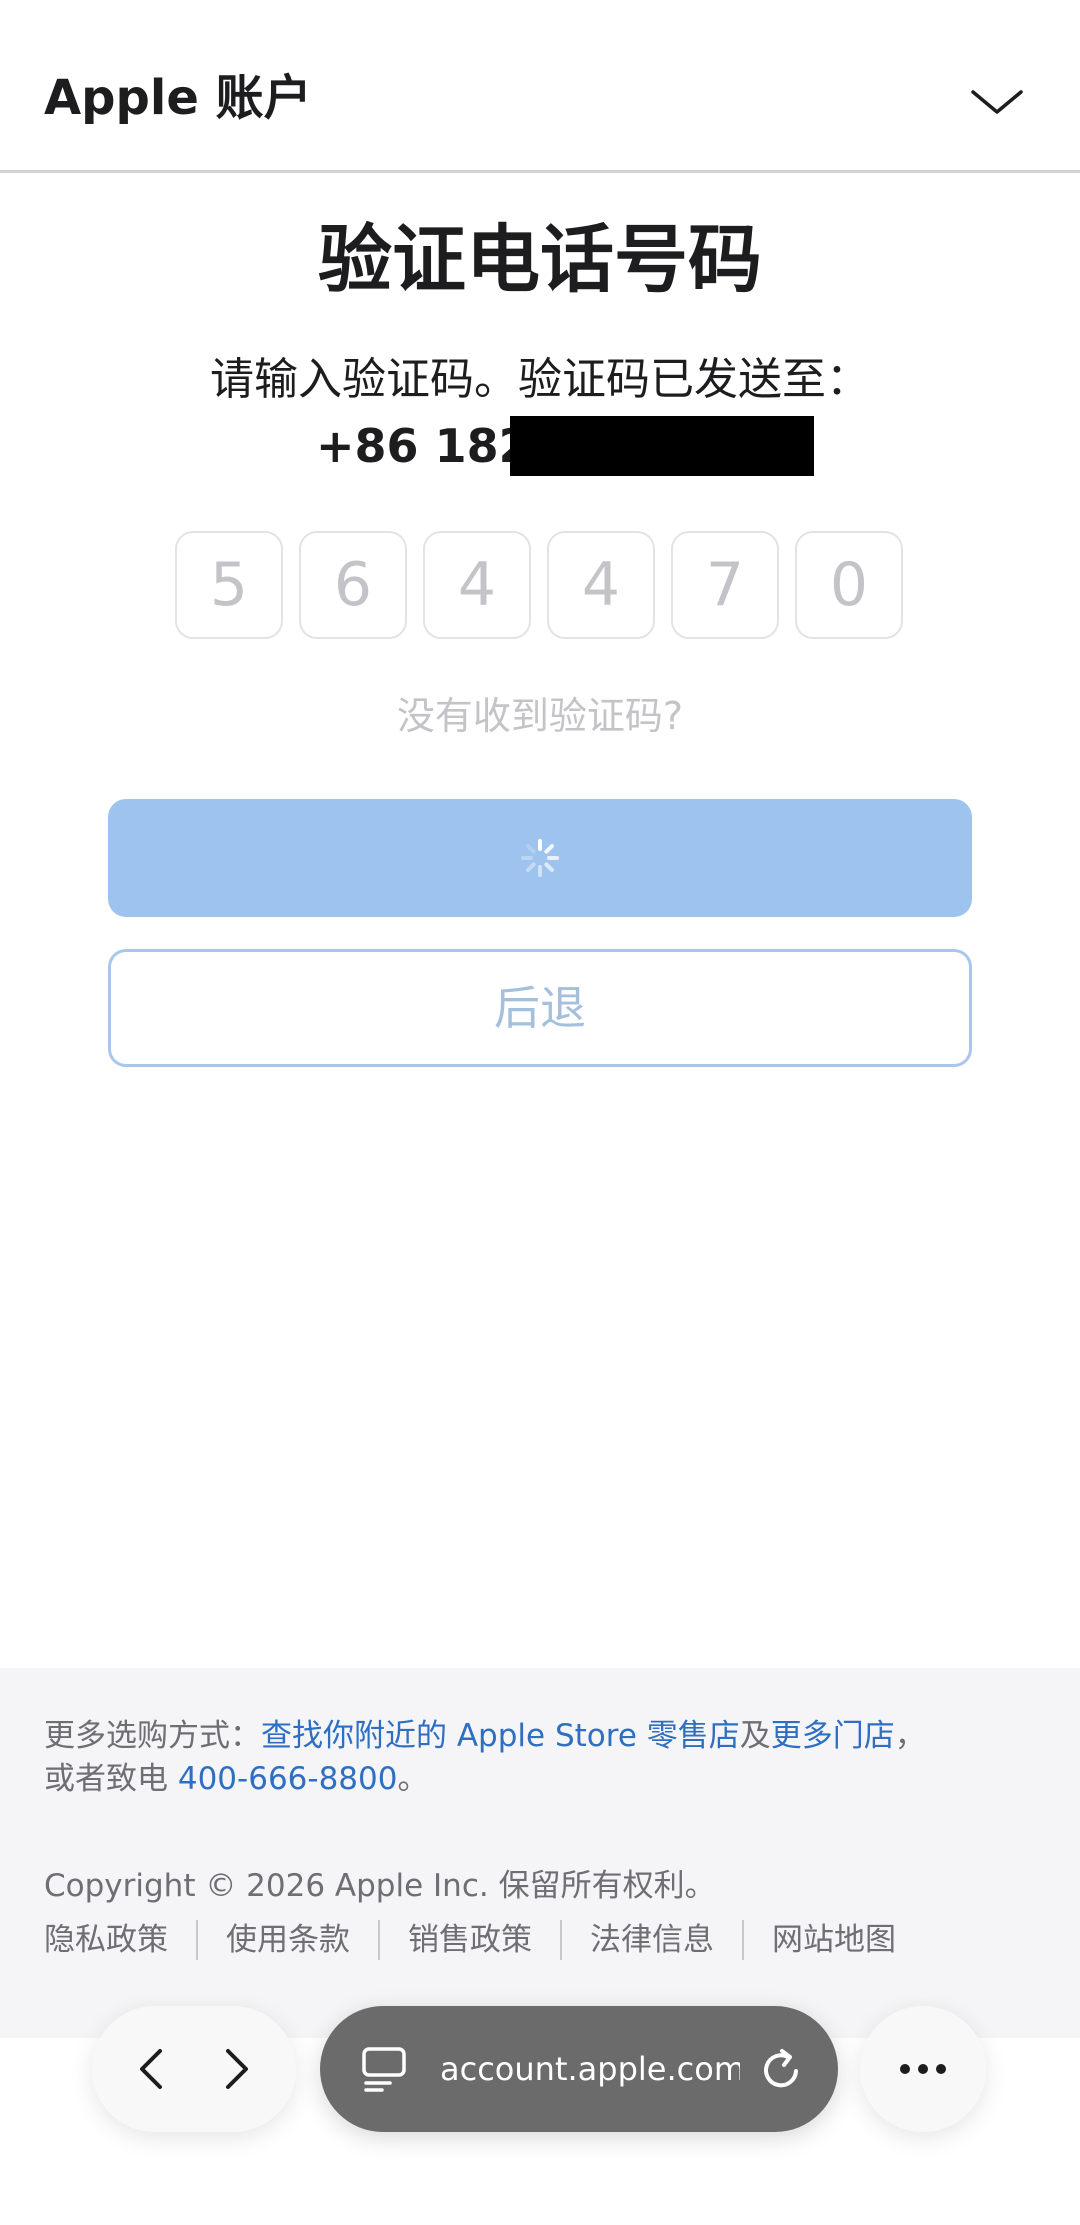 The width and height of the screenshot is (1080, 2225). I want to click on legal-info-link: 法律信息, so click(652, 1940).